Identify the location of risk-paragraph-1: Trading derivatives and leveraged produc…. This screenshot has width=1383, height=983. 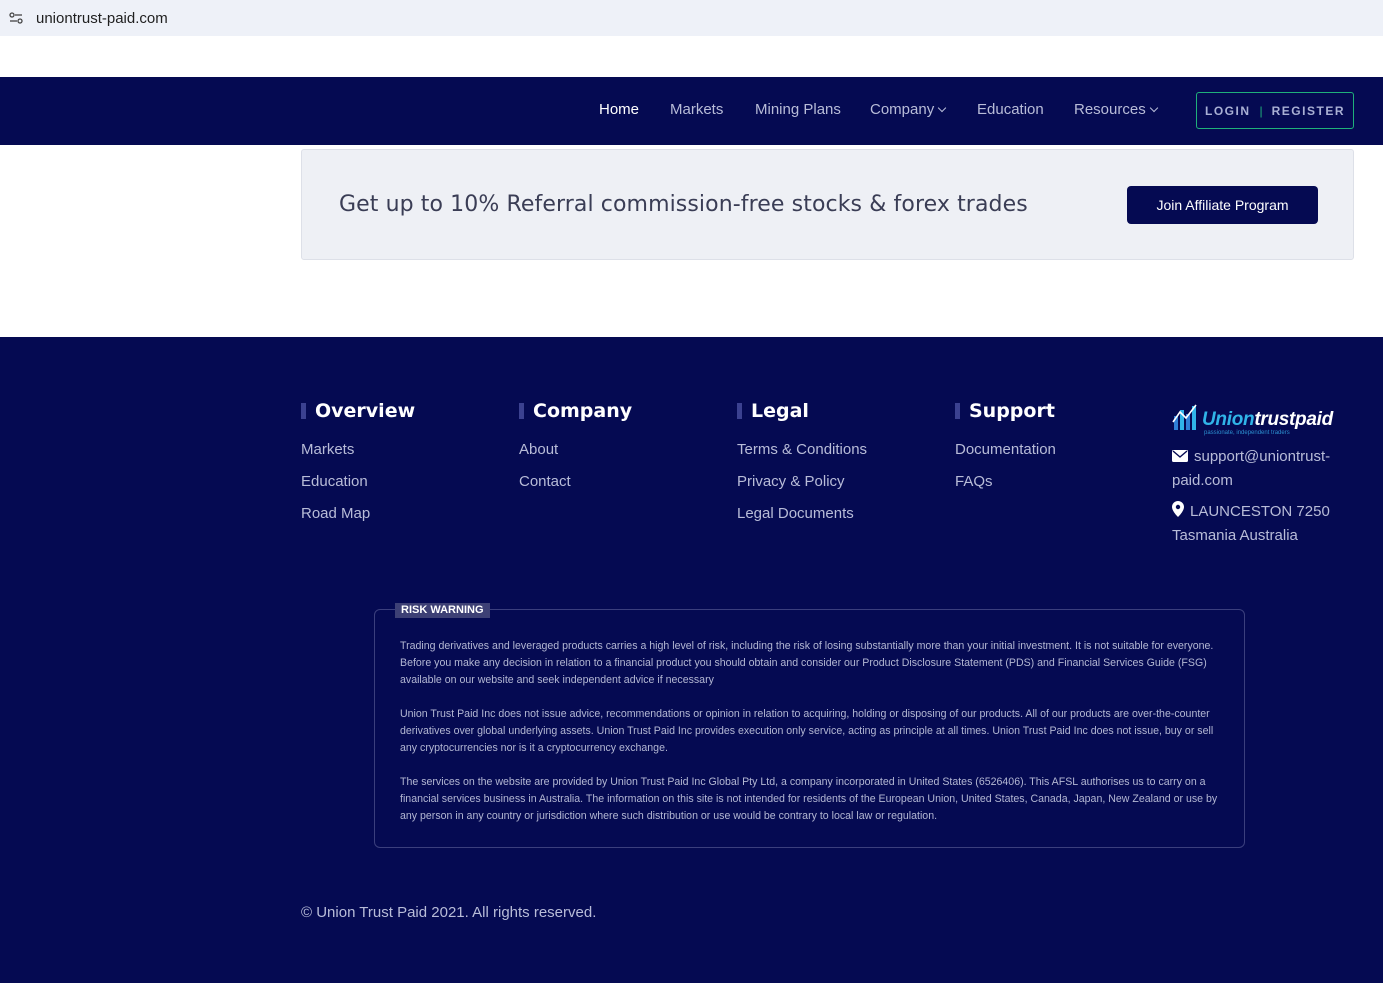
(807, 663).